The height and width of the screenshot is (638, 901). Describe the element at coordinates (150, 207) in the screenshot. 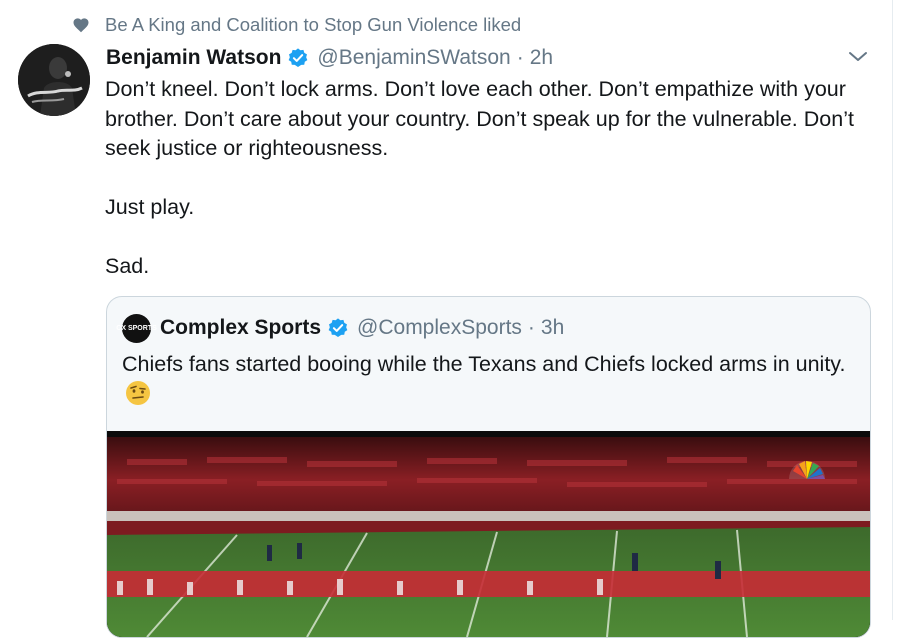

I see `tweet-paragraph: Just play.` at that location.